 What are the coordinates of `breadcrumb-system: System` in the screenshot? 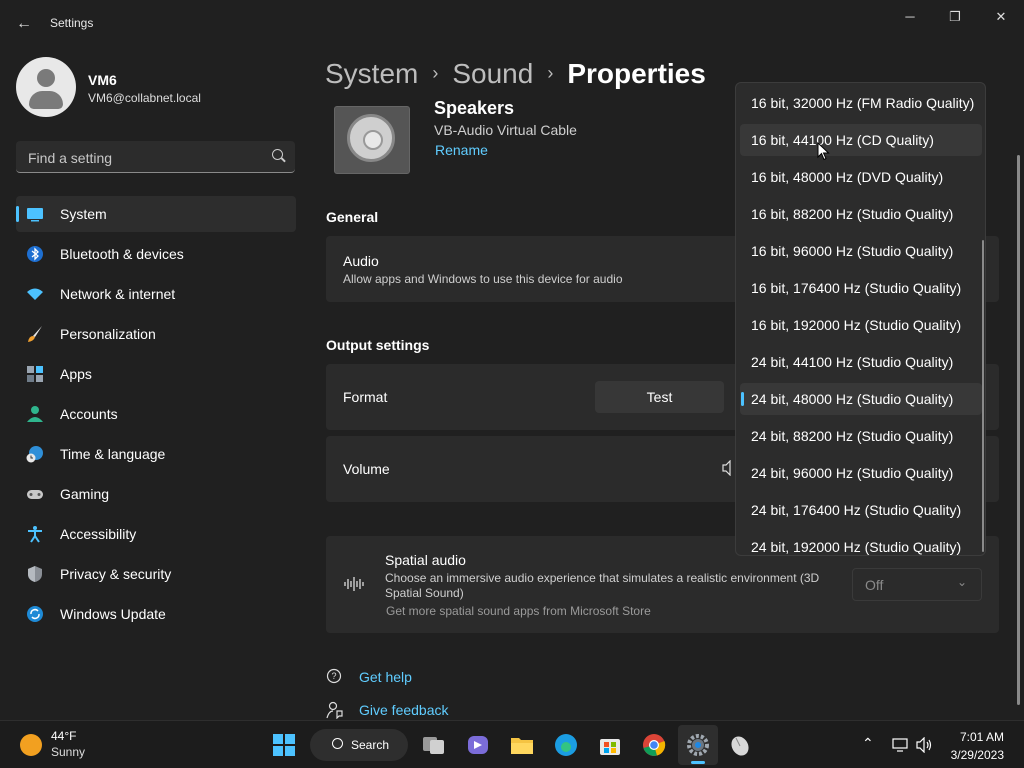 It's located at (371, 73).